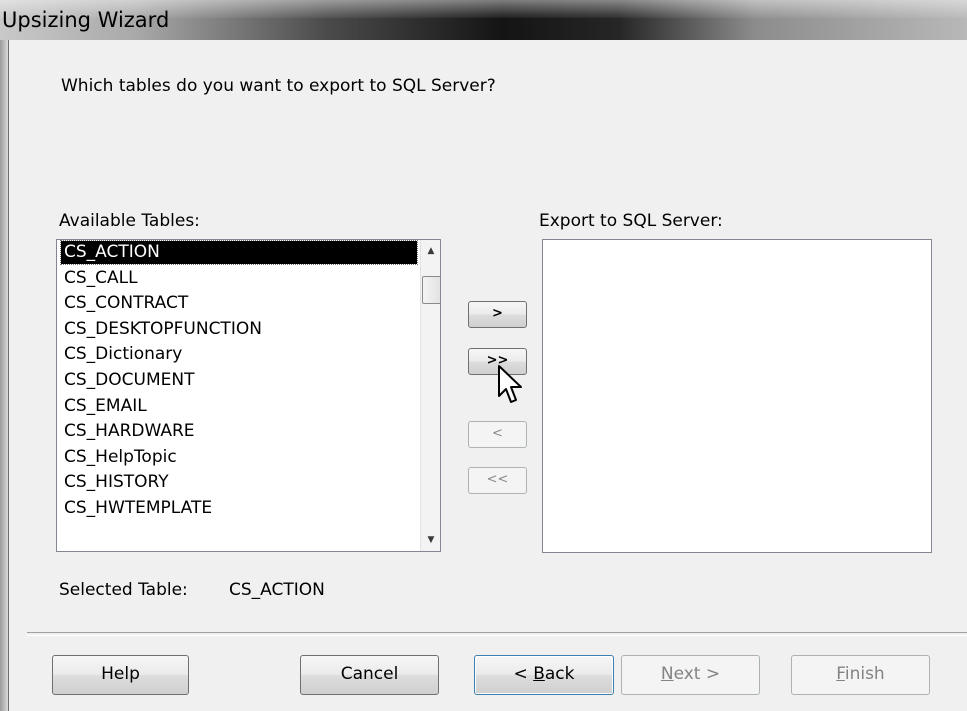 Image resolution: width=967 pixels, height=711 pixels. Describe the element at coordinates (116, 482) in the screenshot. I see `table-list-item: CS_HISTORY` at that location.